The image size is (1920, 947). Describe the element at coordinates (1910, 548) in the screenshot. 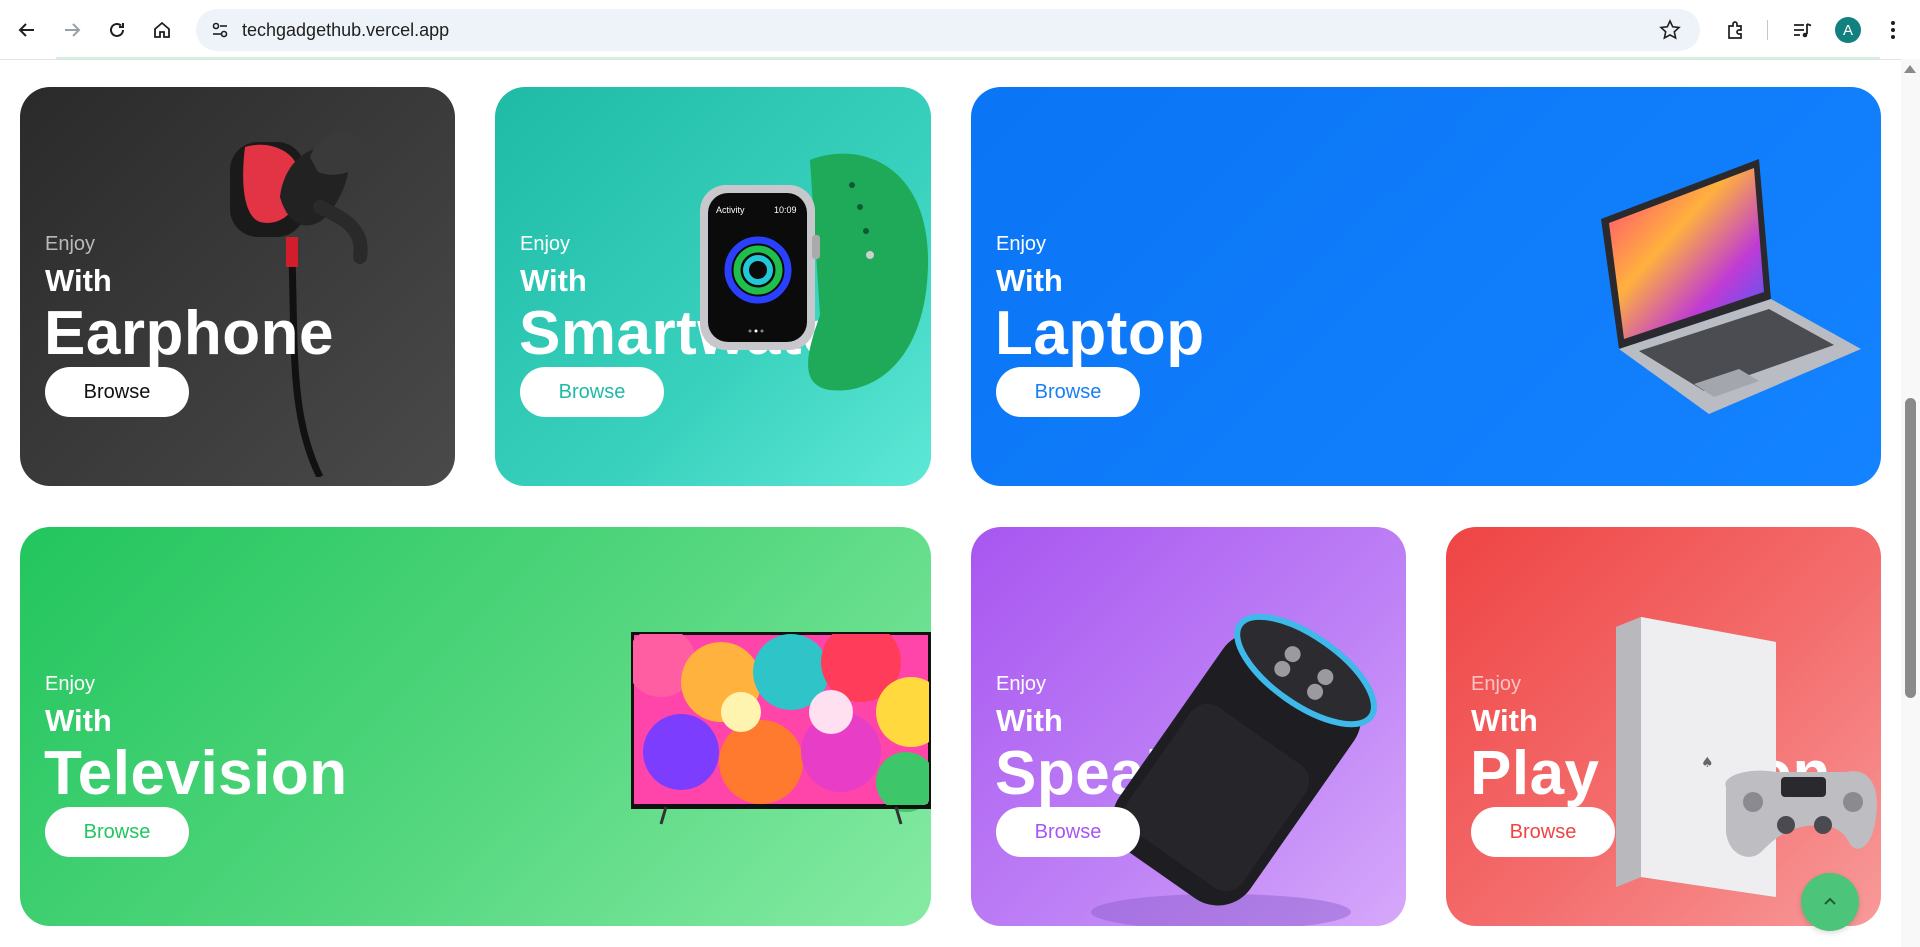

I see `scrollbar-thumb` at that location.